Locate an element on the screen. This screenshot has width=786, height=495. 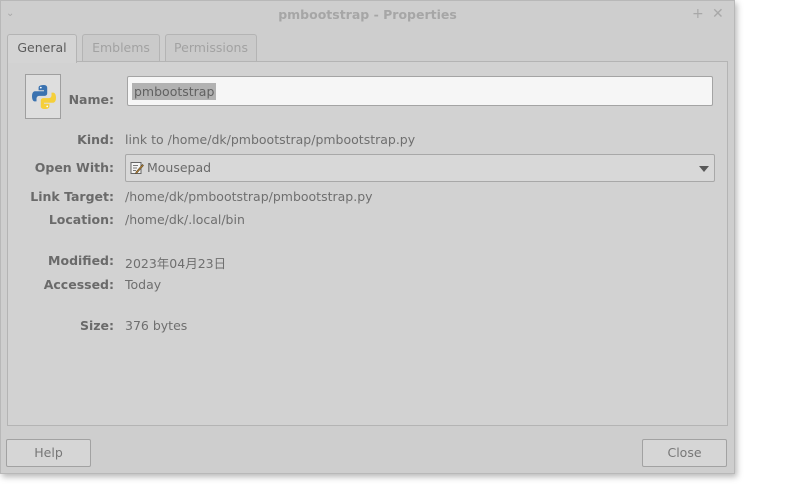
accessed-label: Accessed: is located at coordinates (78, 284).